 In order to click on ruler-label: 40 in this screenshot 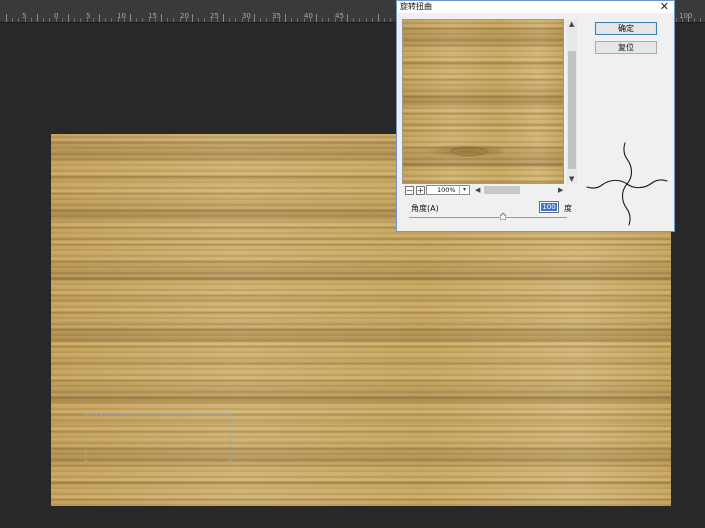, I will do `click(308, 16)`.